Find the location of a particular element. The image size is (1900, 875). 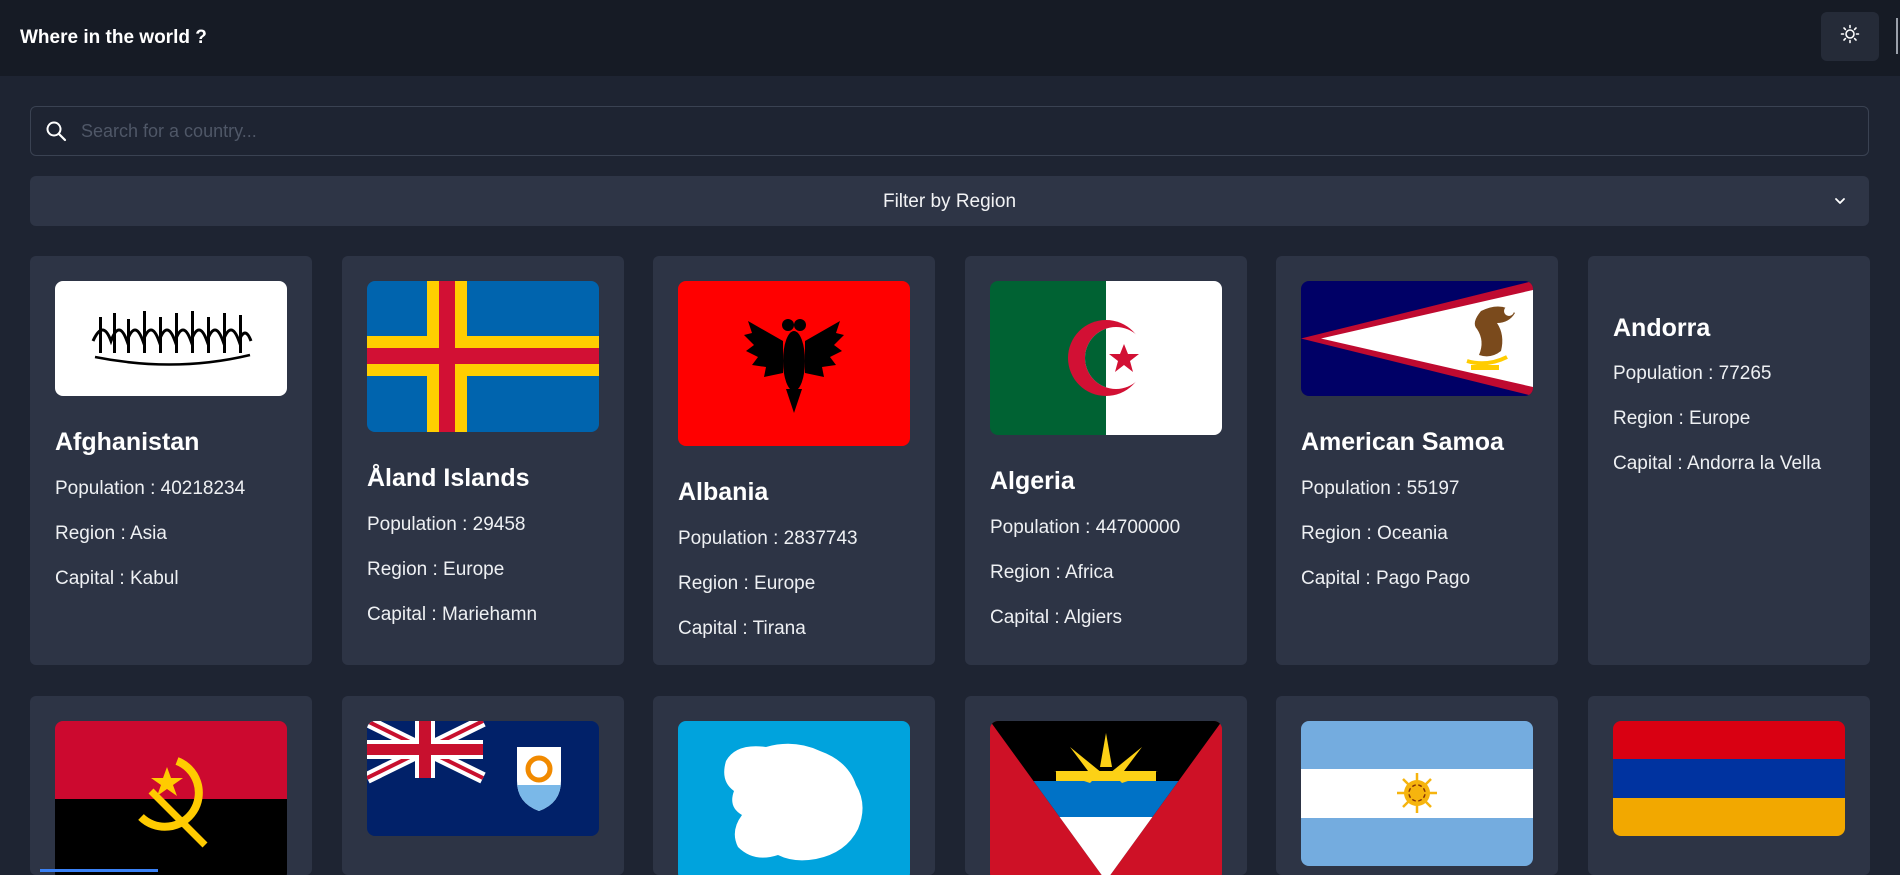

country-name: Afghanistan is located at coordinates (127, 442).